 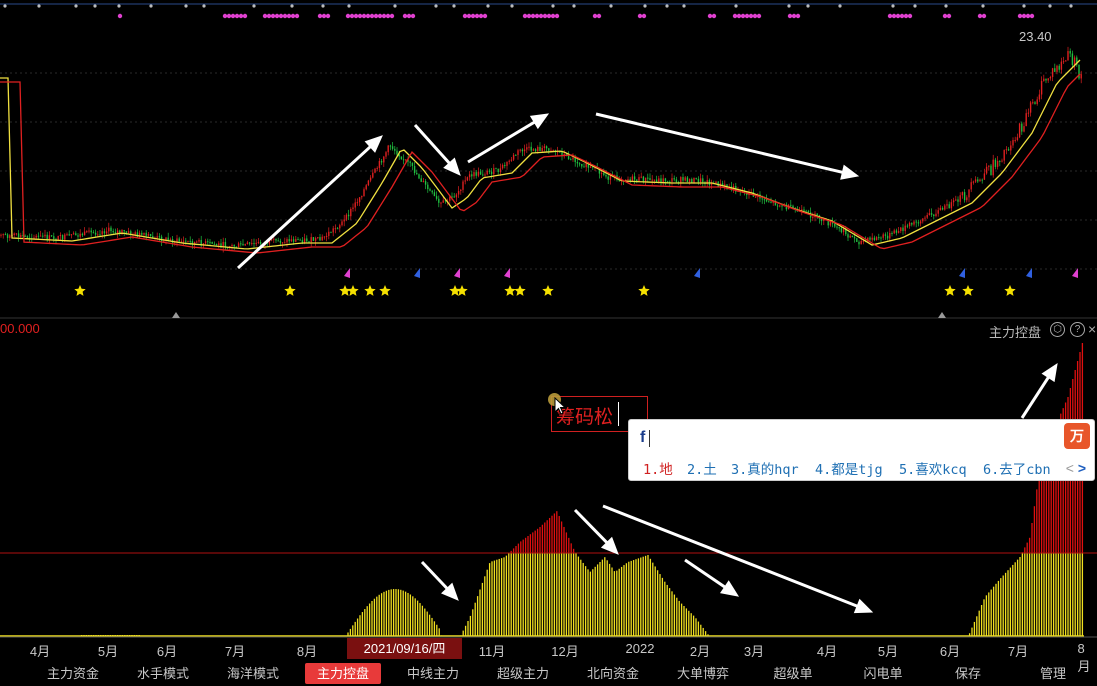 What do you see at coordinates (1053, 673) in the screenshot?
I see `manage-button: 管理` at bounding box center [1053, 673].